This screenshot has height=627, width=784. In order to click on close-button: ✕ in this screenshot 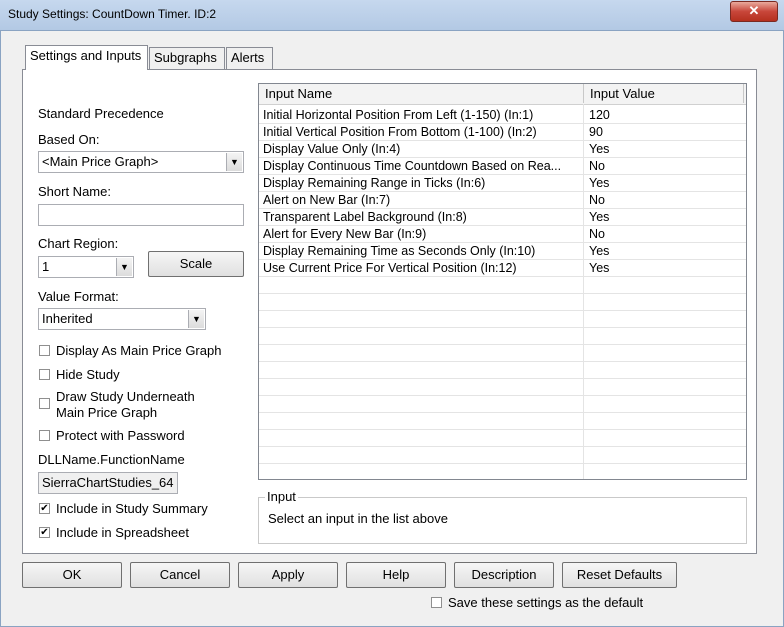, I will do `click(754, 11)`.